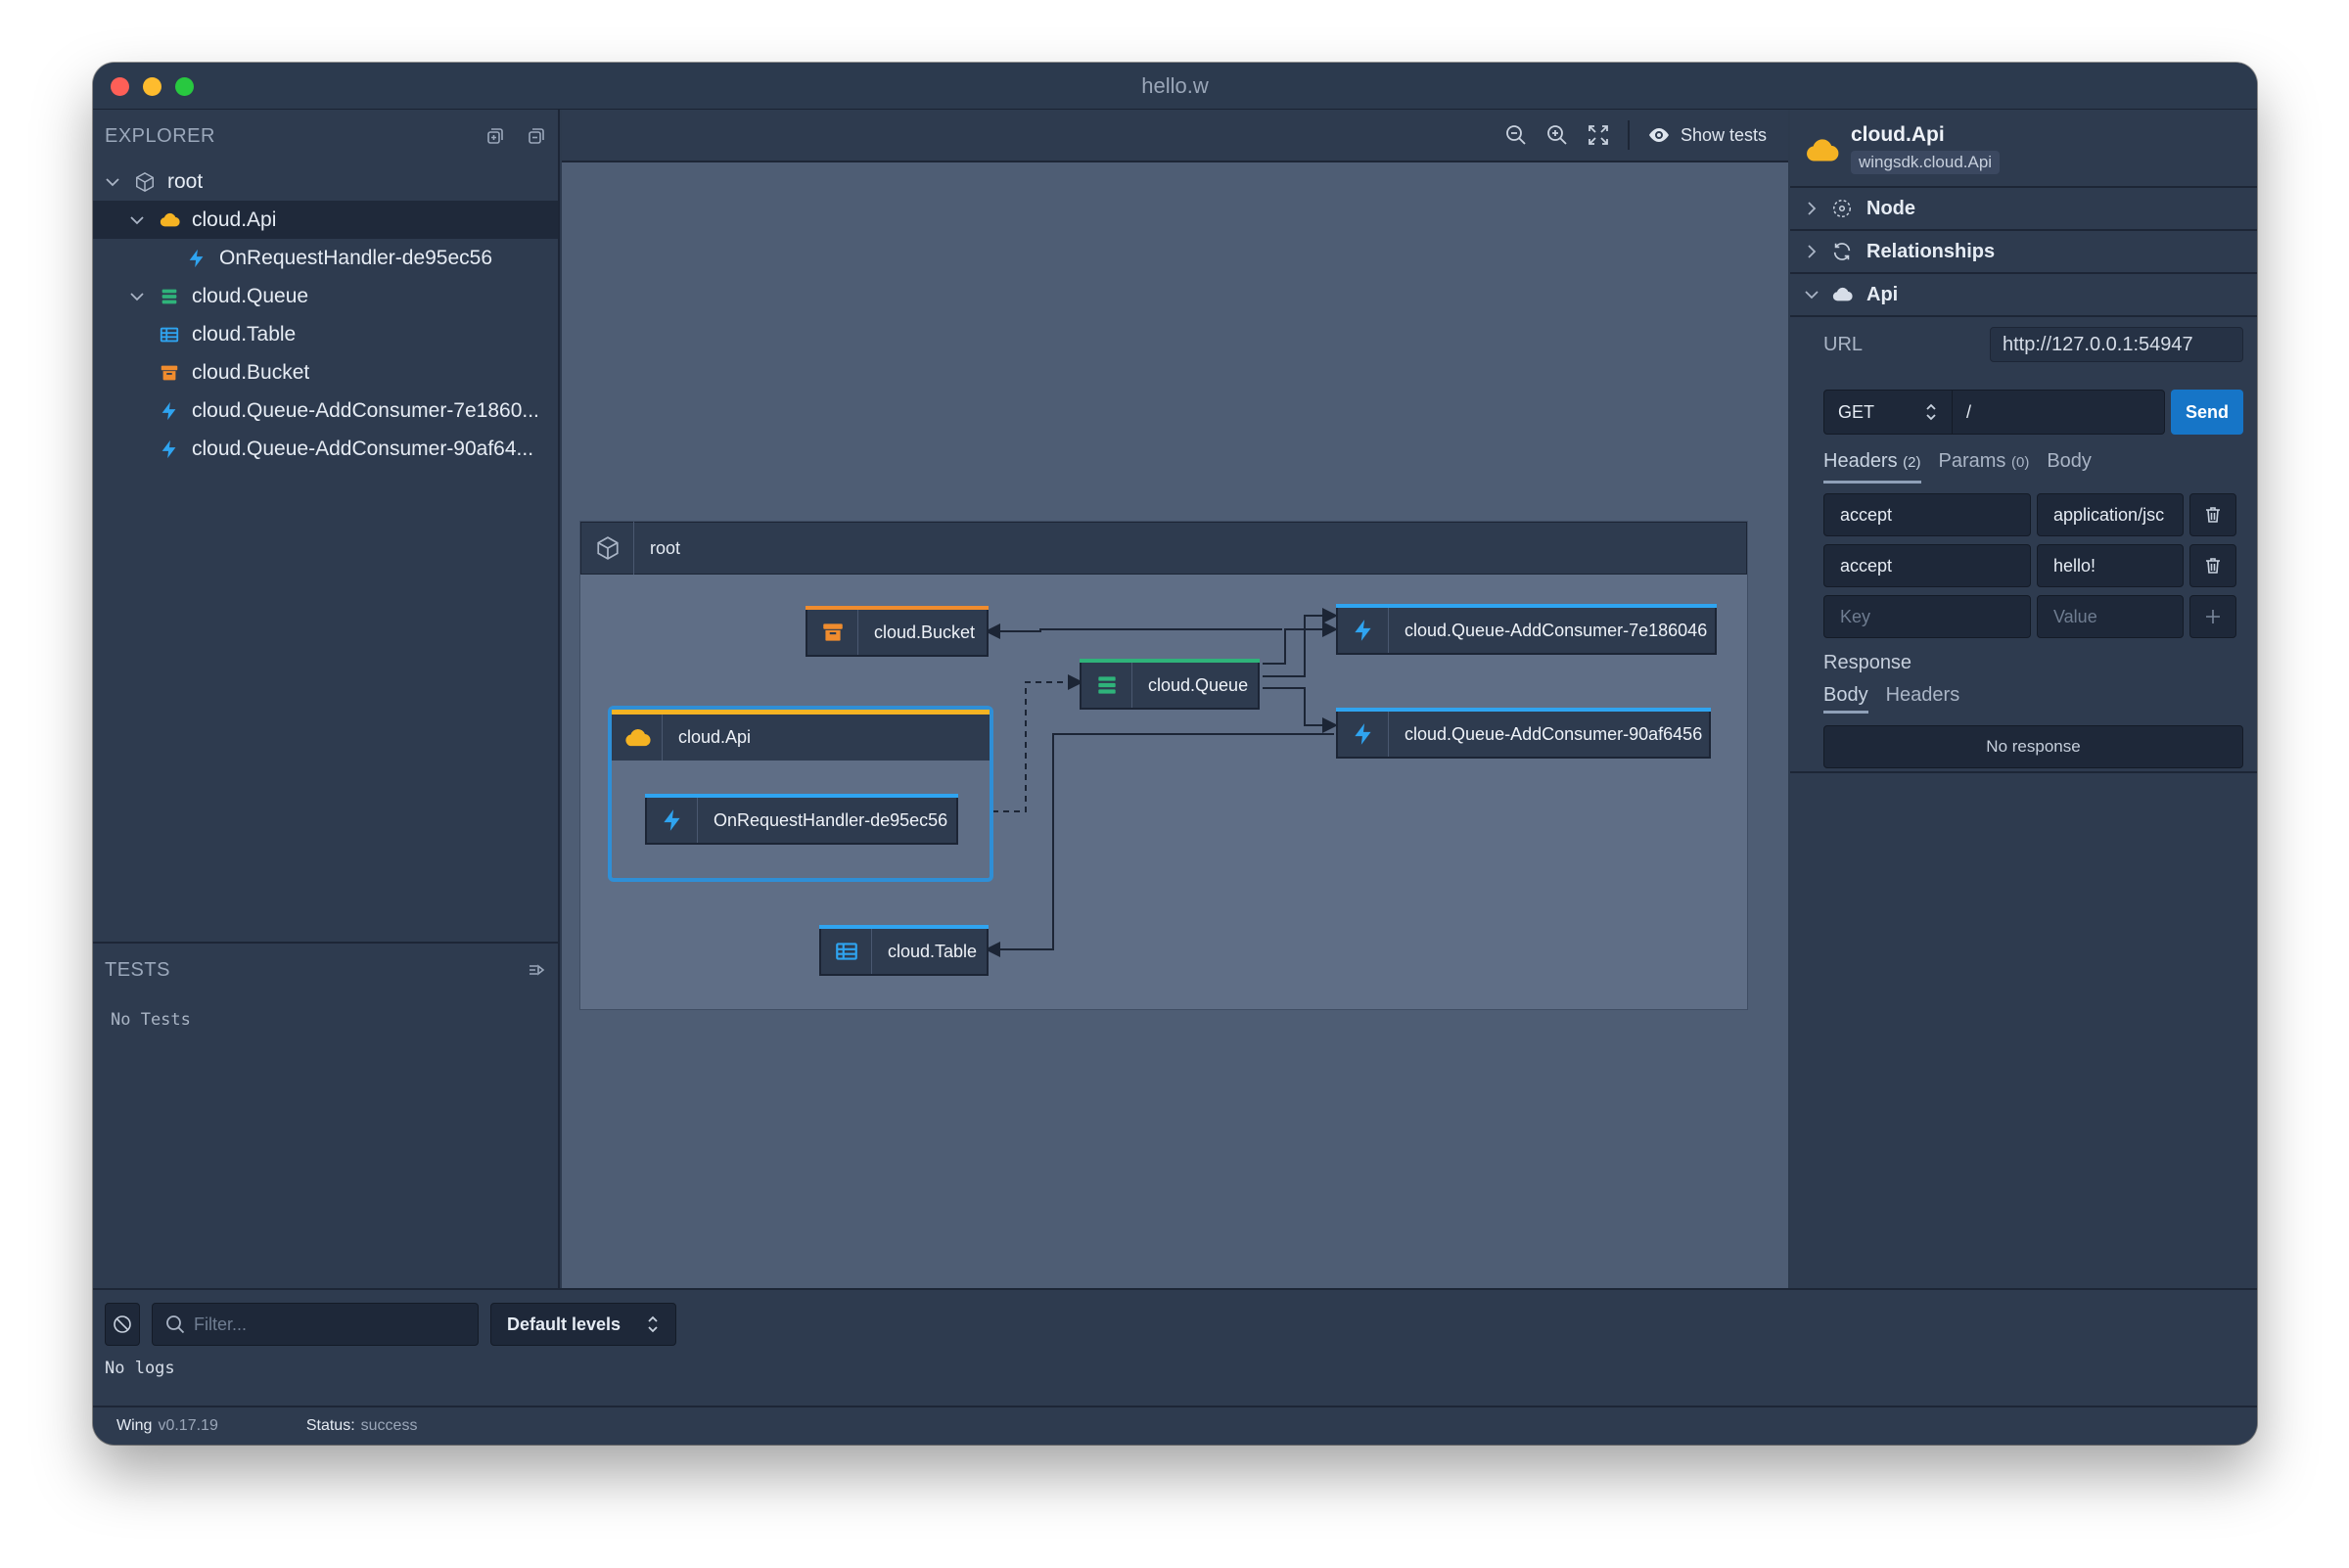 The width and height of the screenshot is (2349, 1568). What do you see at coordinates (326, 181) in the screenshot?
I see `tree-item-root: root` at bounding box center [326, 181].